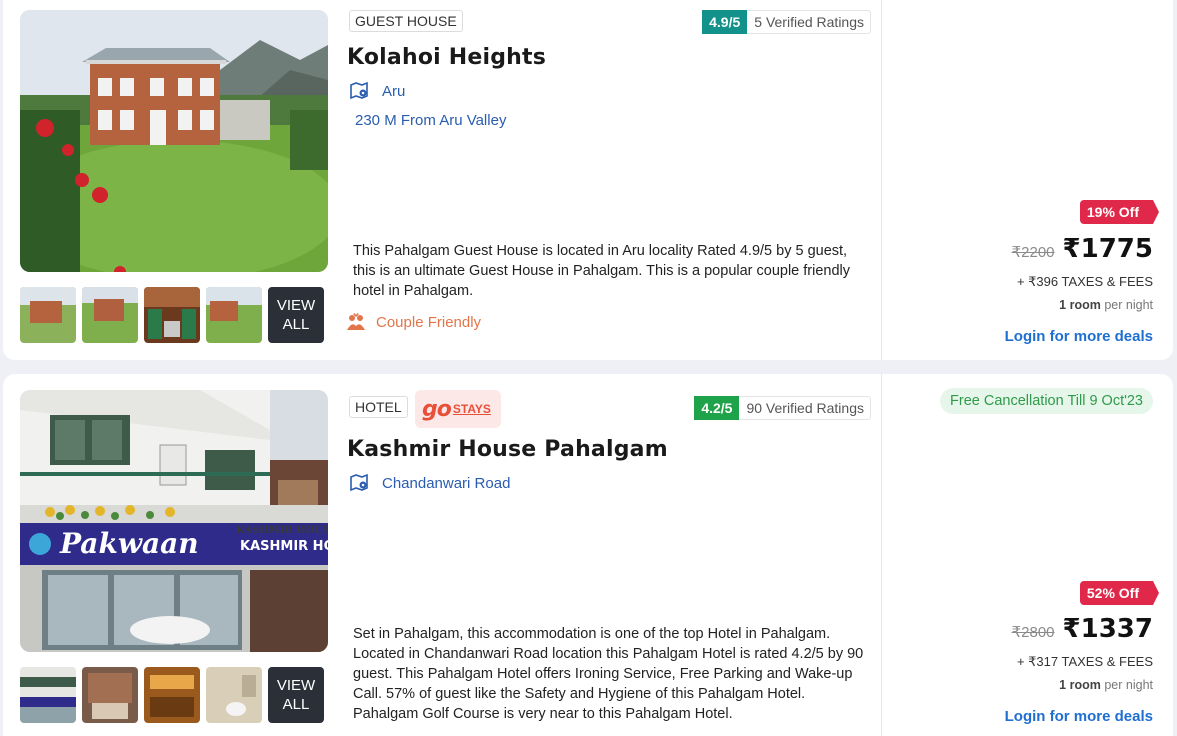  Describe the element at coordinates (446, 483) in the screenshot. I see `location-link: Chandanwari Road` at that location.